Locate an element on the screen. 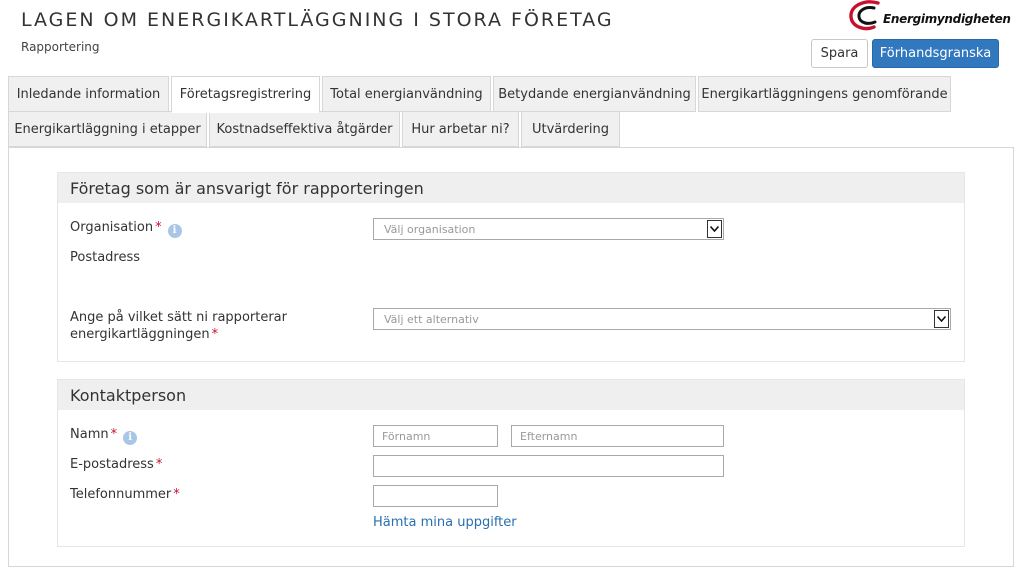 The image size is (1023, 567). tab-energikartlaggningens-genomforande: Energikartläggningens genomförande is located at coordinates (824, 94).